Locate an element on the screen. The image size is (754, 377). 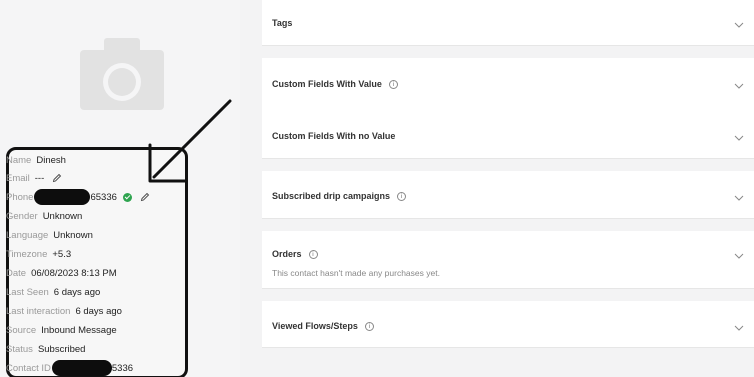
email-value: --- is located at coordinates (39, 178).